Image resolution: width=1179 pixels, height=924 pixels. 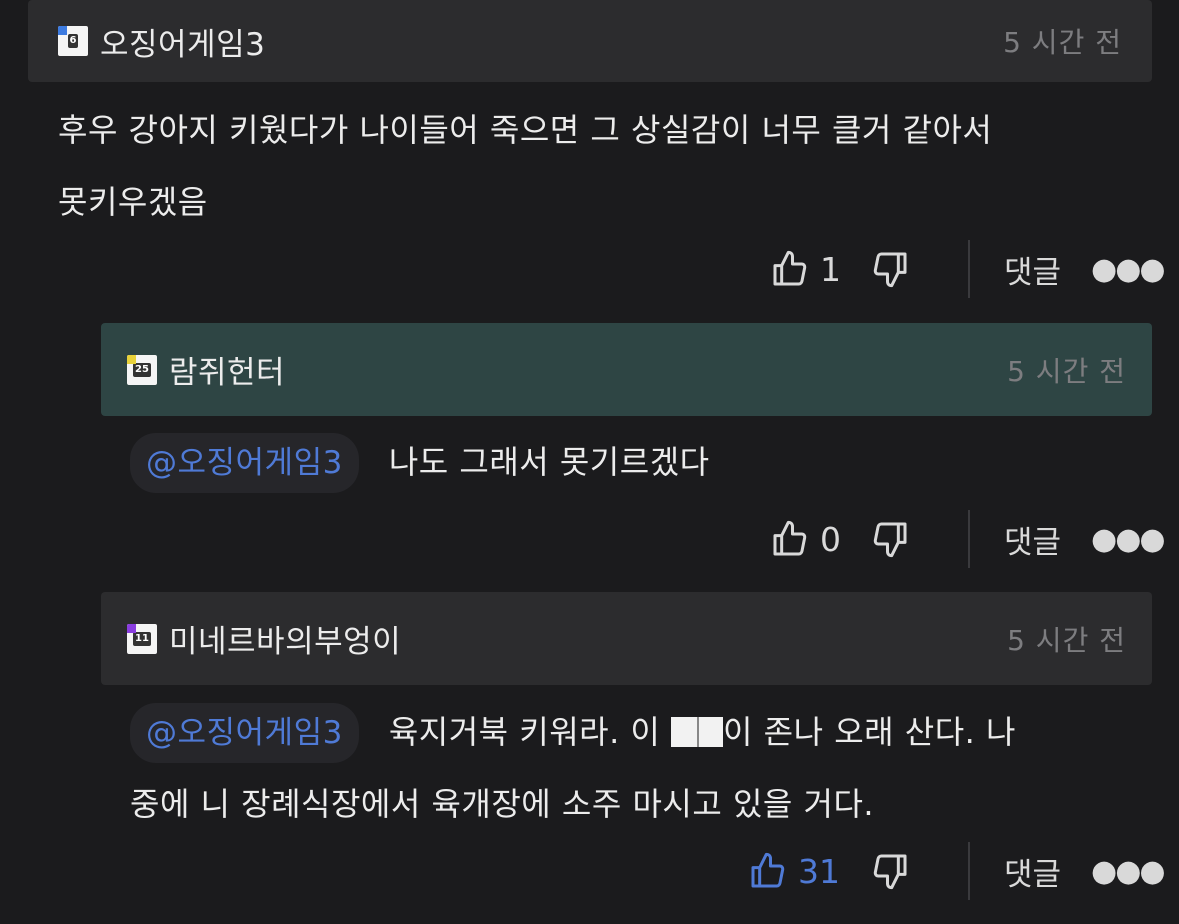 I want to click on like-count: 1, so click(x=830, y=269).